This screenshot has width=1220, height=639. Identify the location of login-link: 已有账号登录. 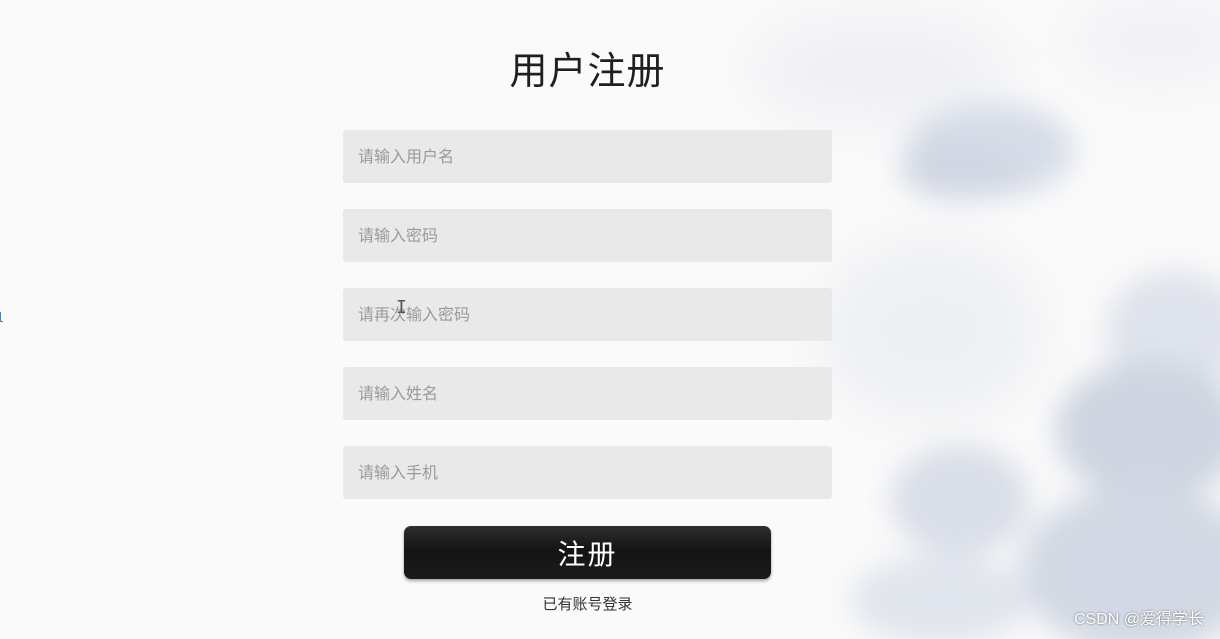
(587, 603).